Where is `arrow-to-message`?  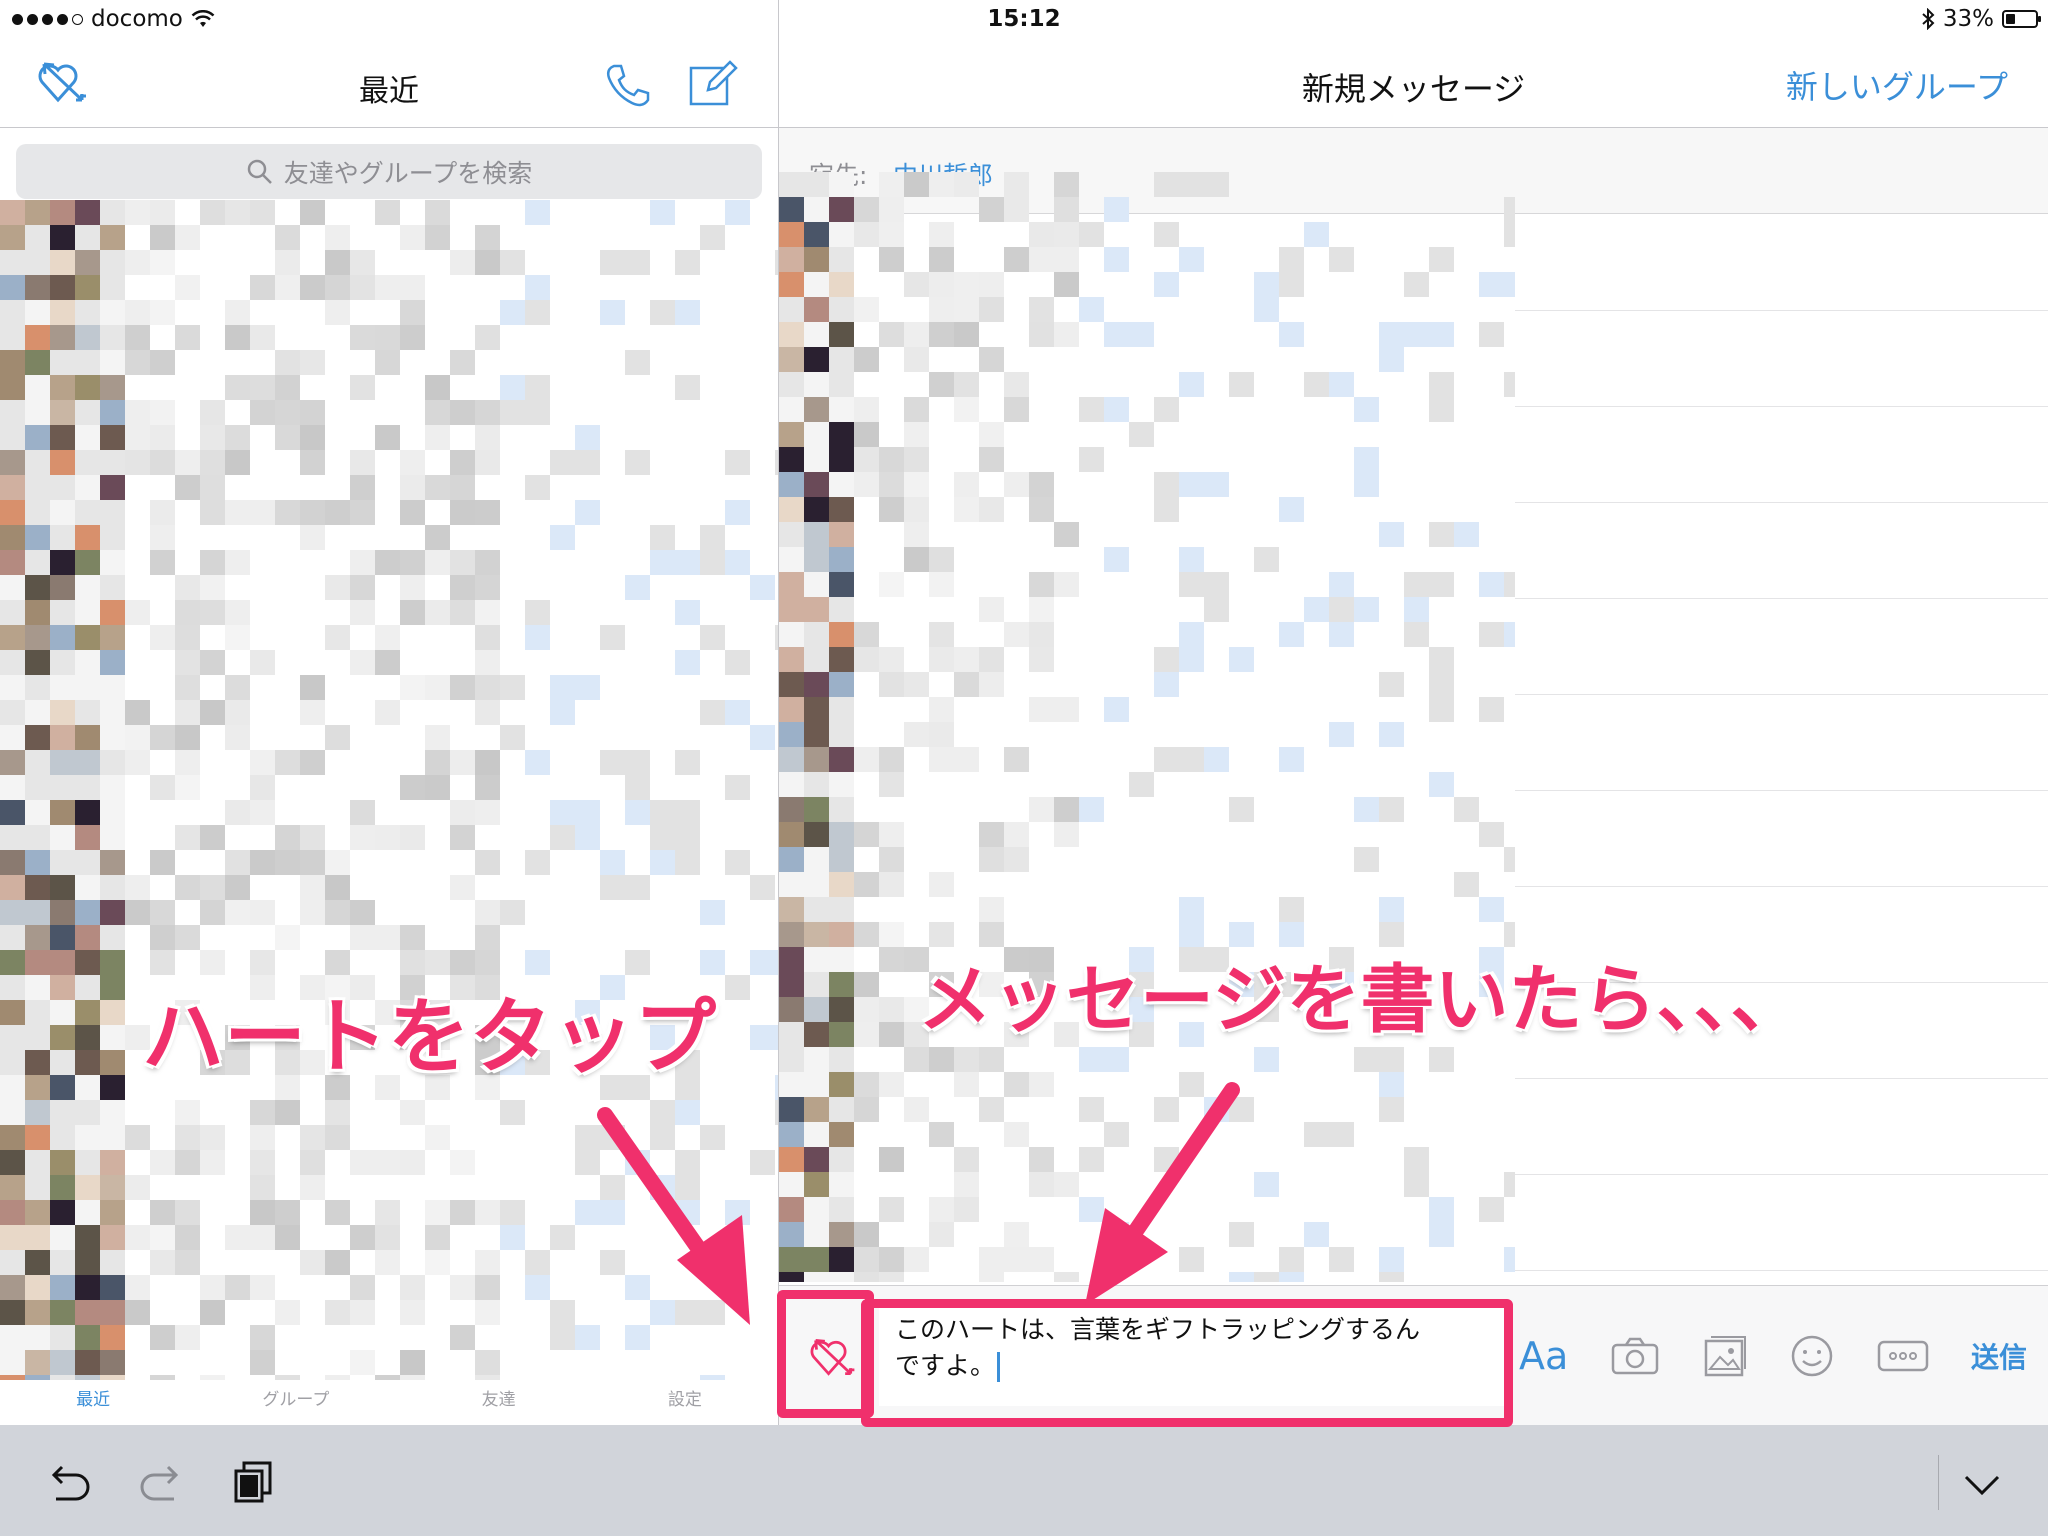 arrow-to-message is located at coordinates (1162, 1193).